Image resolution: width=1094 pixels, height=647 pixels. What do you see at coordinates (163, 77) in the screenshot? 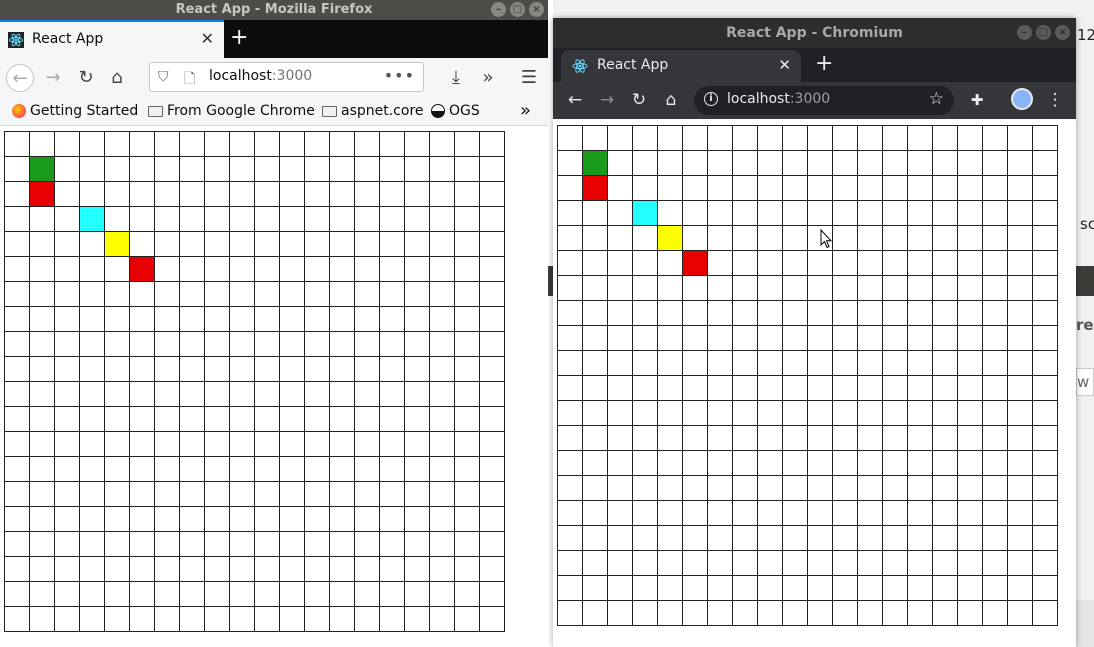
I see `tracking-shield-icon: ⛉` at bounding box center [163, 77].